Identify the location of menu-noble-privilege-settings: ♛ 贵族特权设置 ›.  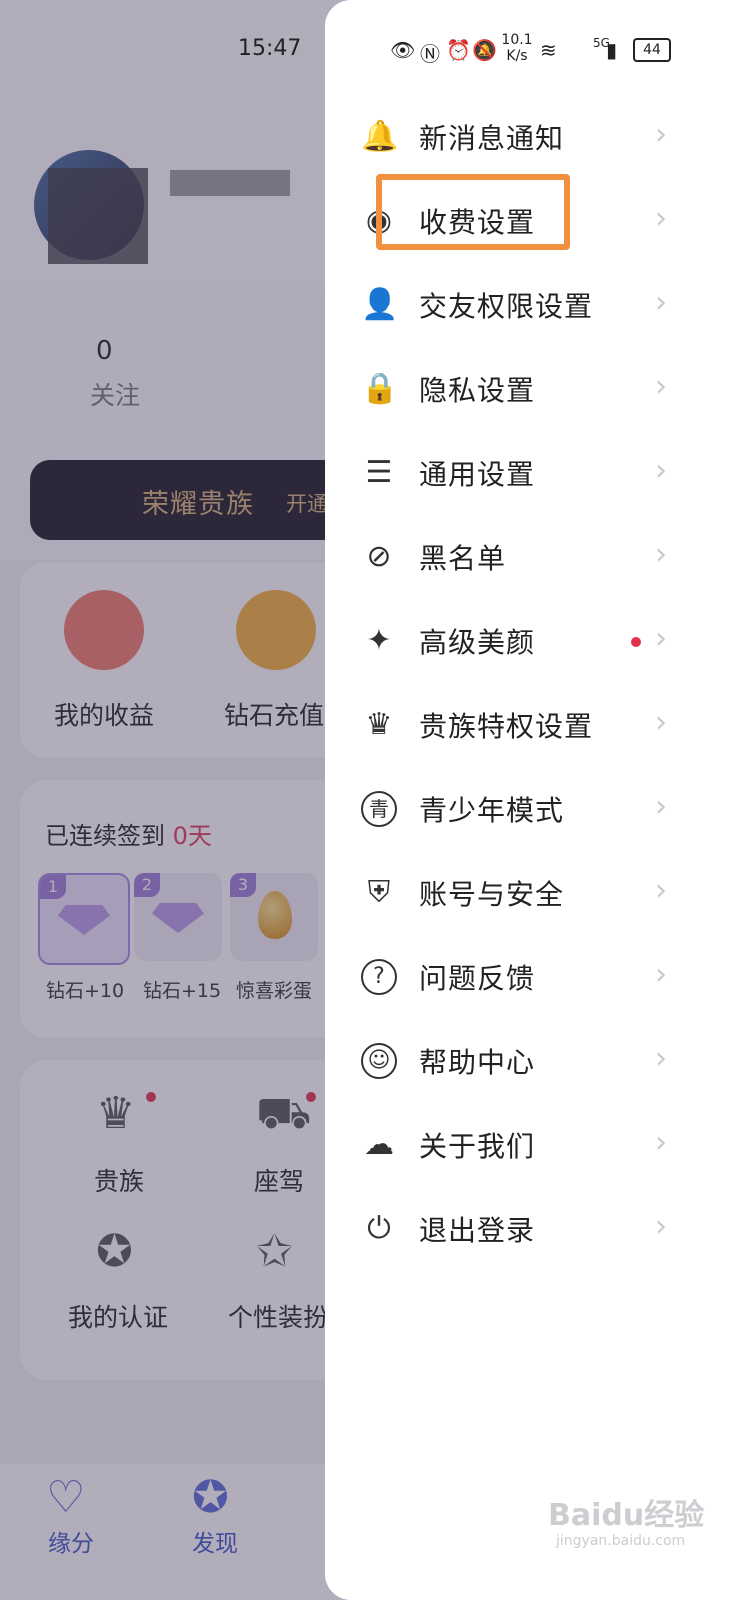
(530, 727).